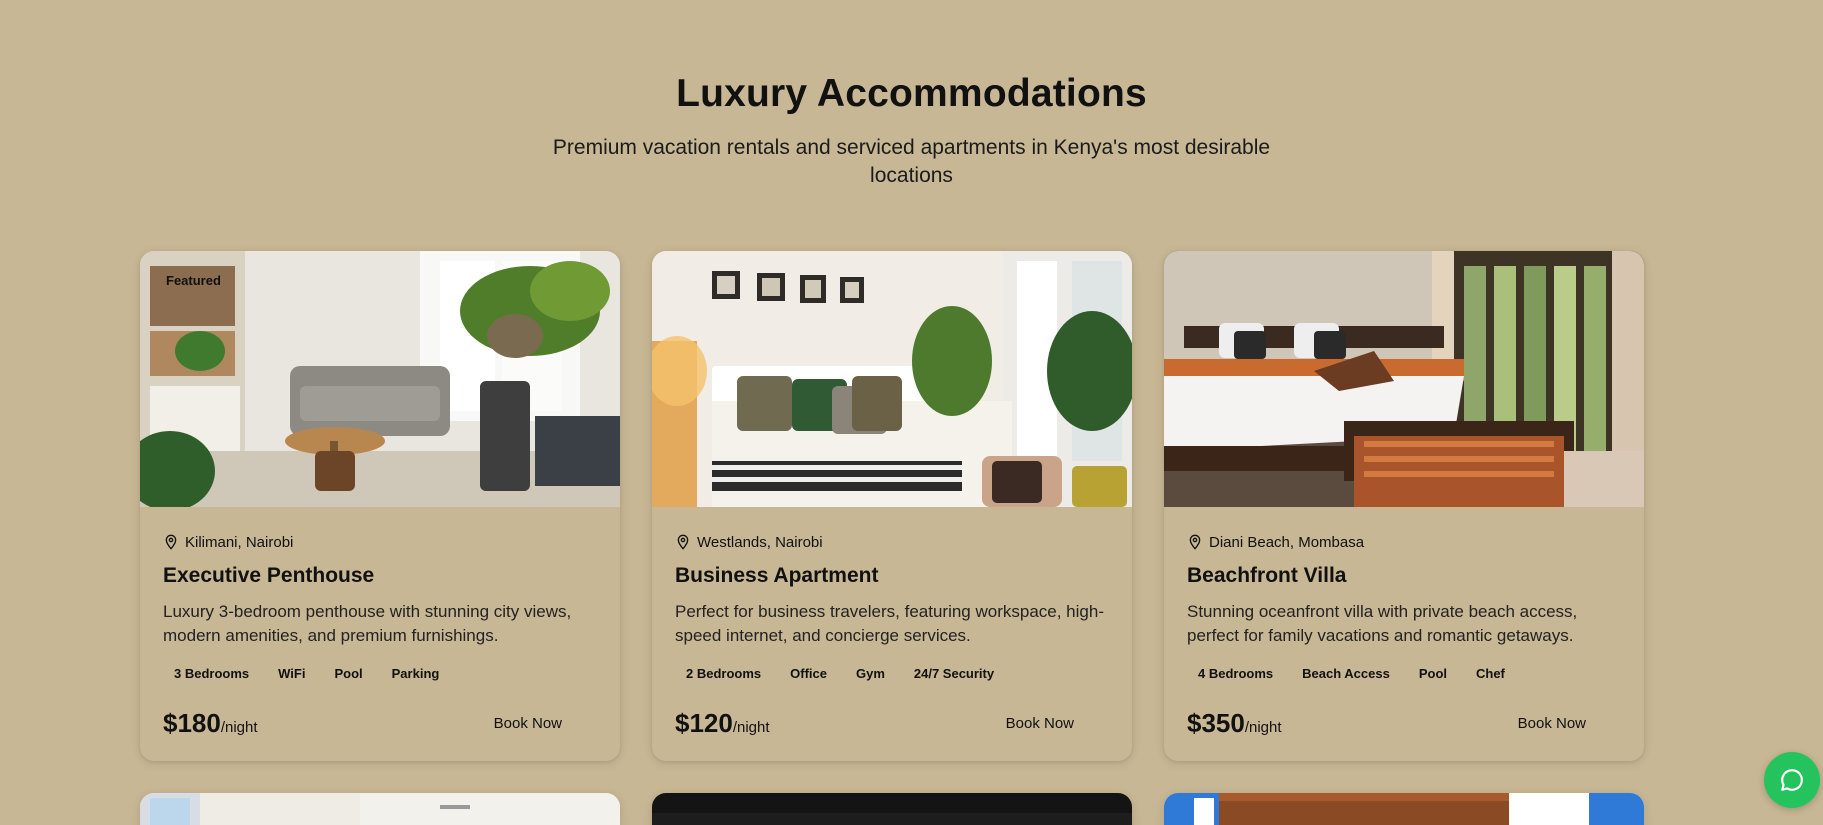  Describe the element at coordinates (1287, 542) in the screenshot. I see `listing-location-text: Diani Beach, Mombasa` at that location.